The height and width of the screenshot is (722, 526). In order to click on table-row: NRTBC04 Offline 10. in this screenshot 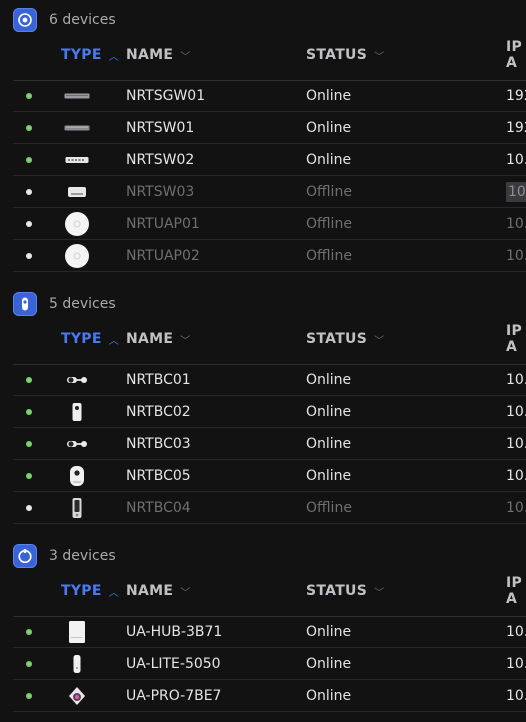, I will do `click(269, 508)`.